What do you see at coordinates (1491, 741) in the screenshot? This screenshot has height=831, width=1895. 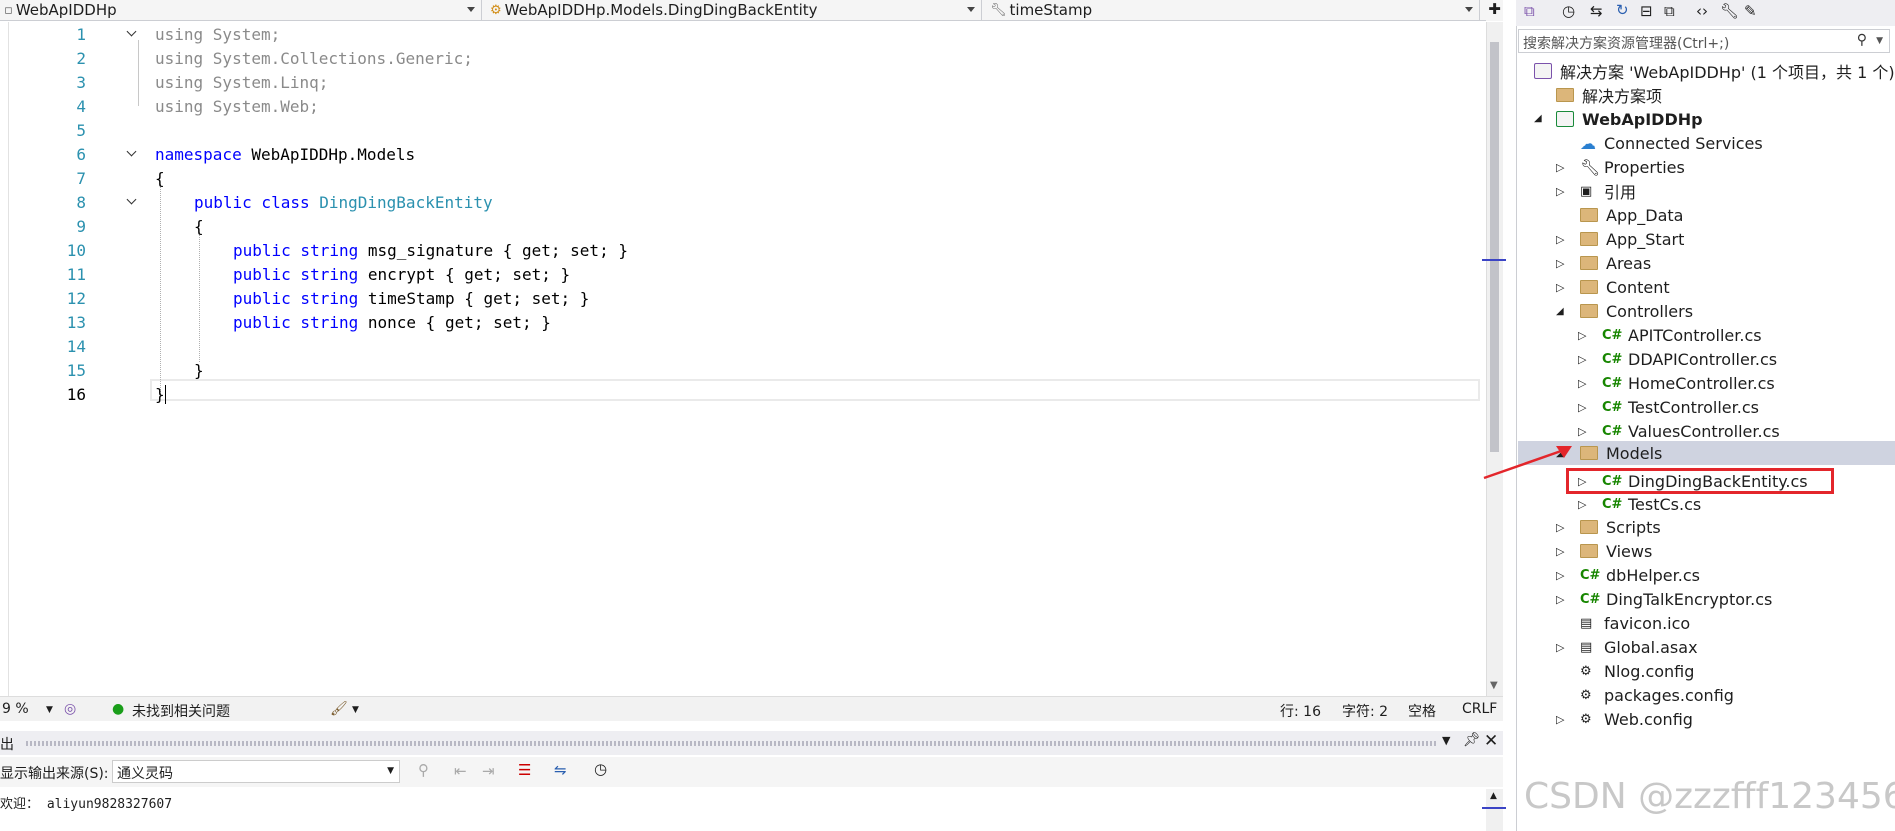 I see `close-icon: ✕` at bounding box center [1491, 741].